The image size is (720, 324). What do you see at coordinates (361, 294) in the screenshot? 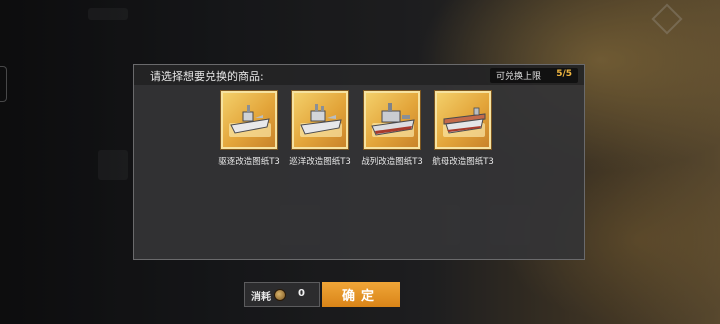
I see `confirm-button: 确定` at bounding box center [361, 294].